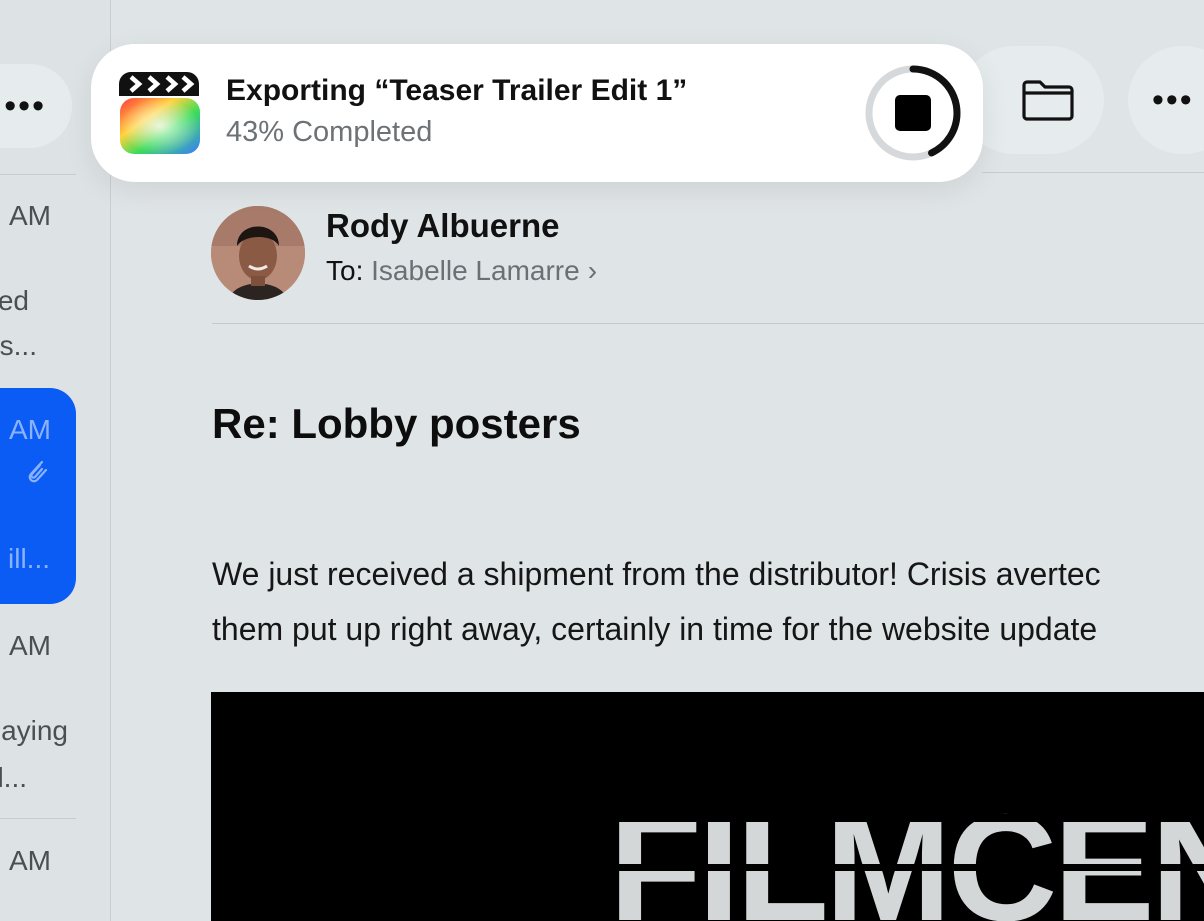 This screenshot has width=1204, height=921. I want to click on to-label: To:, so click(345, 270).